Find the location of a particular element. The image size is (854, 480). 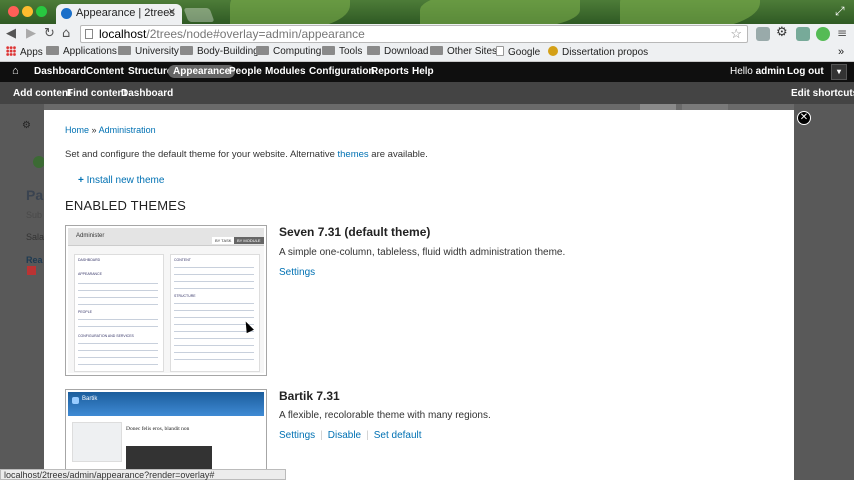

bookmark-computing: Computing is located at coordinates (288, 51).